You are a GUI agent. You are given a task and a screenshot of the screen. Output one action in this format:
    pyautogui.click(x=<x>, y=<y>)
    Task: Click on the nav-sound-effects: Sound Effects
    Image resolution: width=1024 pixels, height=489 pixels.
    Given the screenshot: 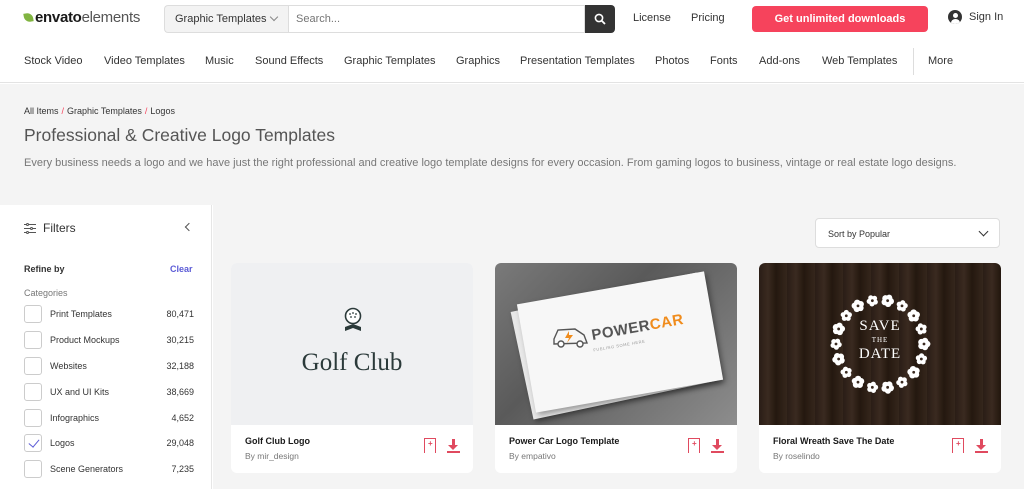 What is the action you would take?
    pyautogui.click(x=289, y=61)
    